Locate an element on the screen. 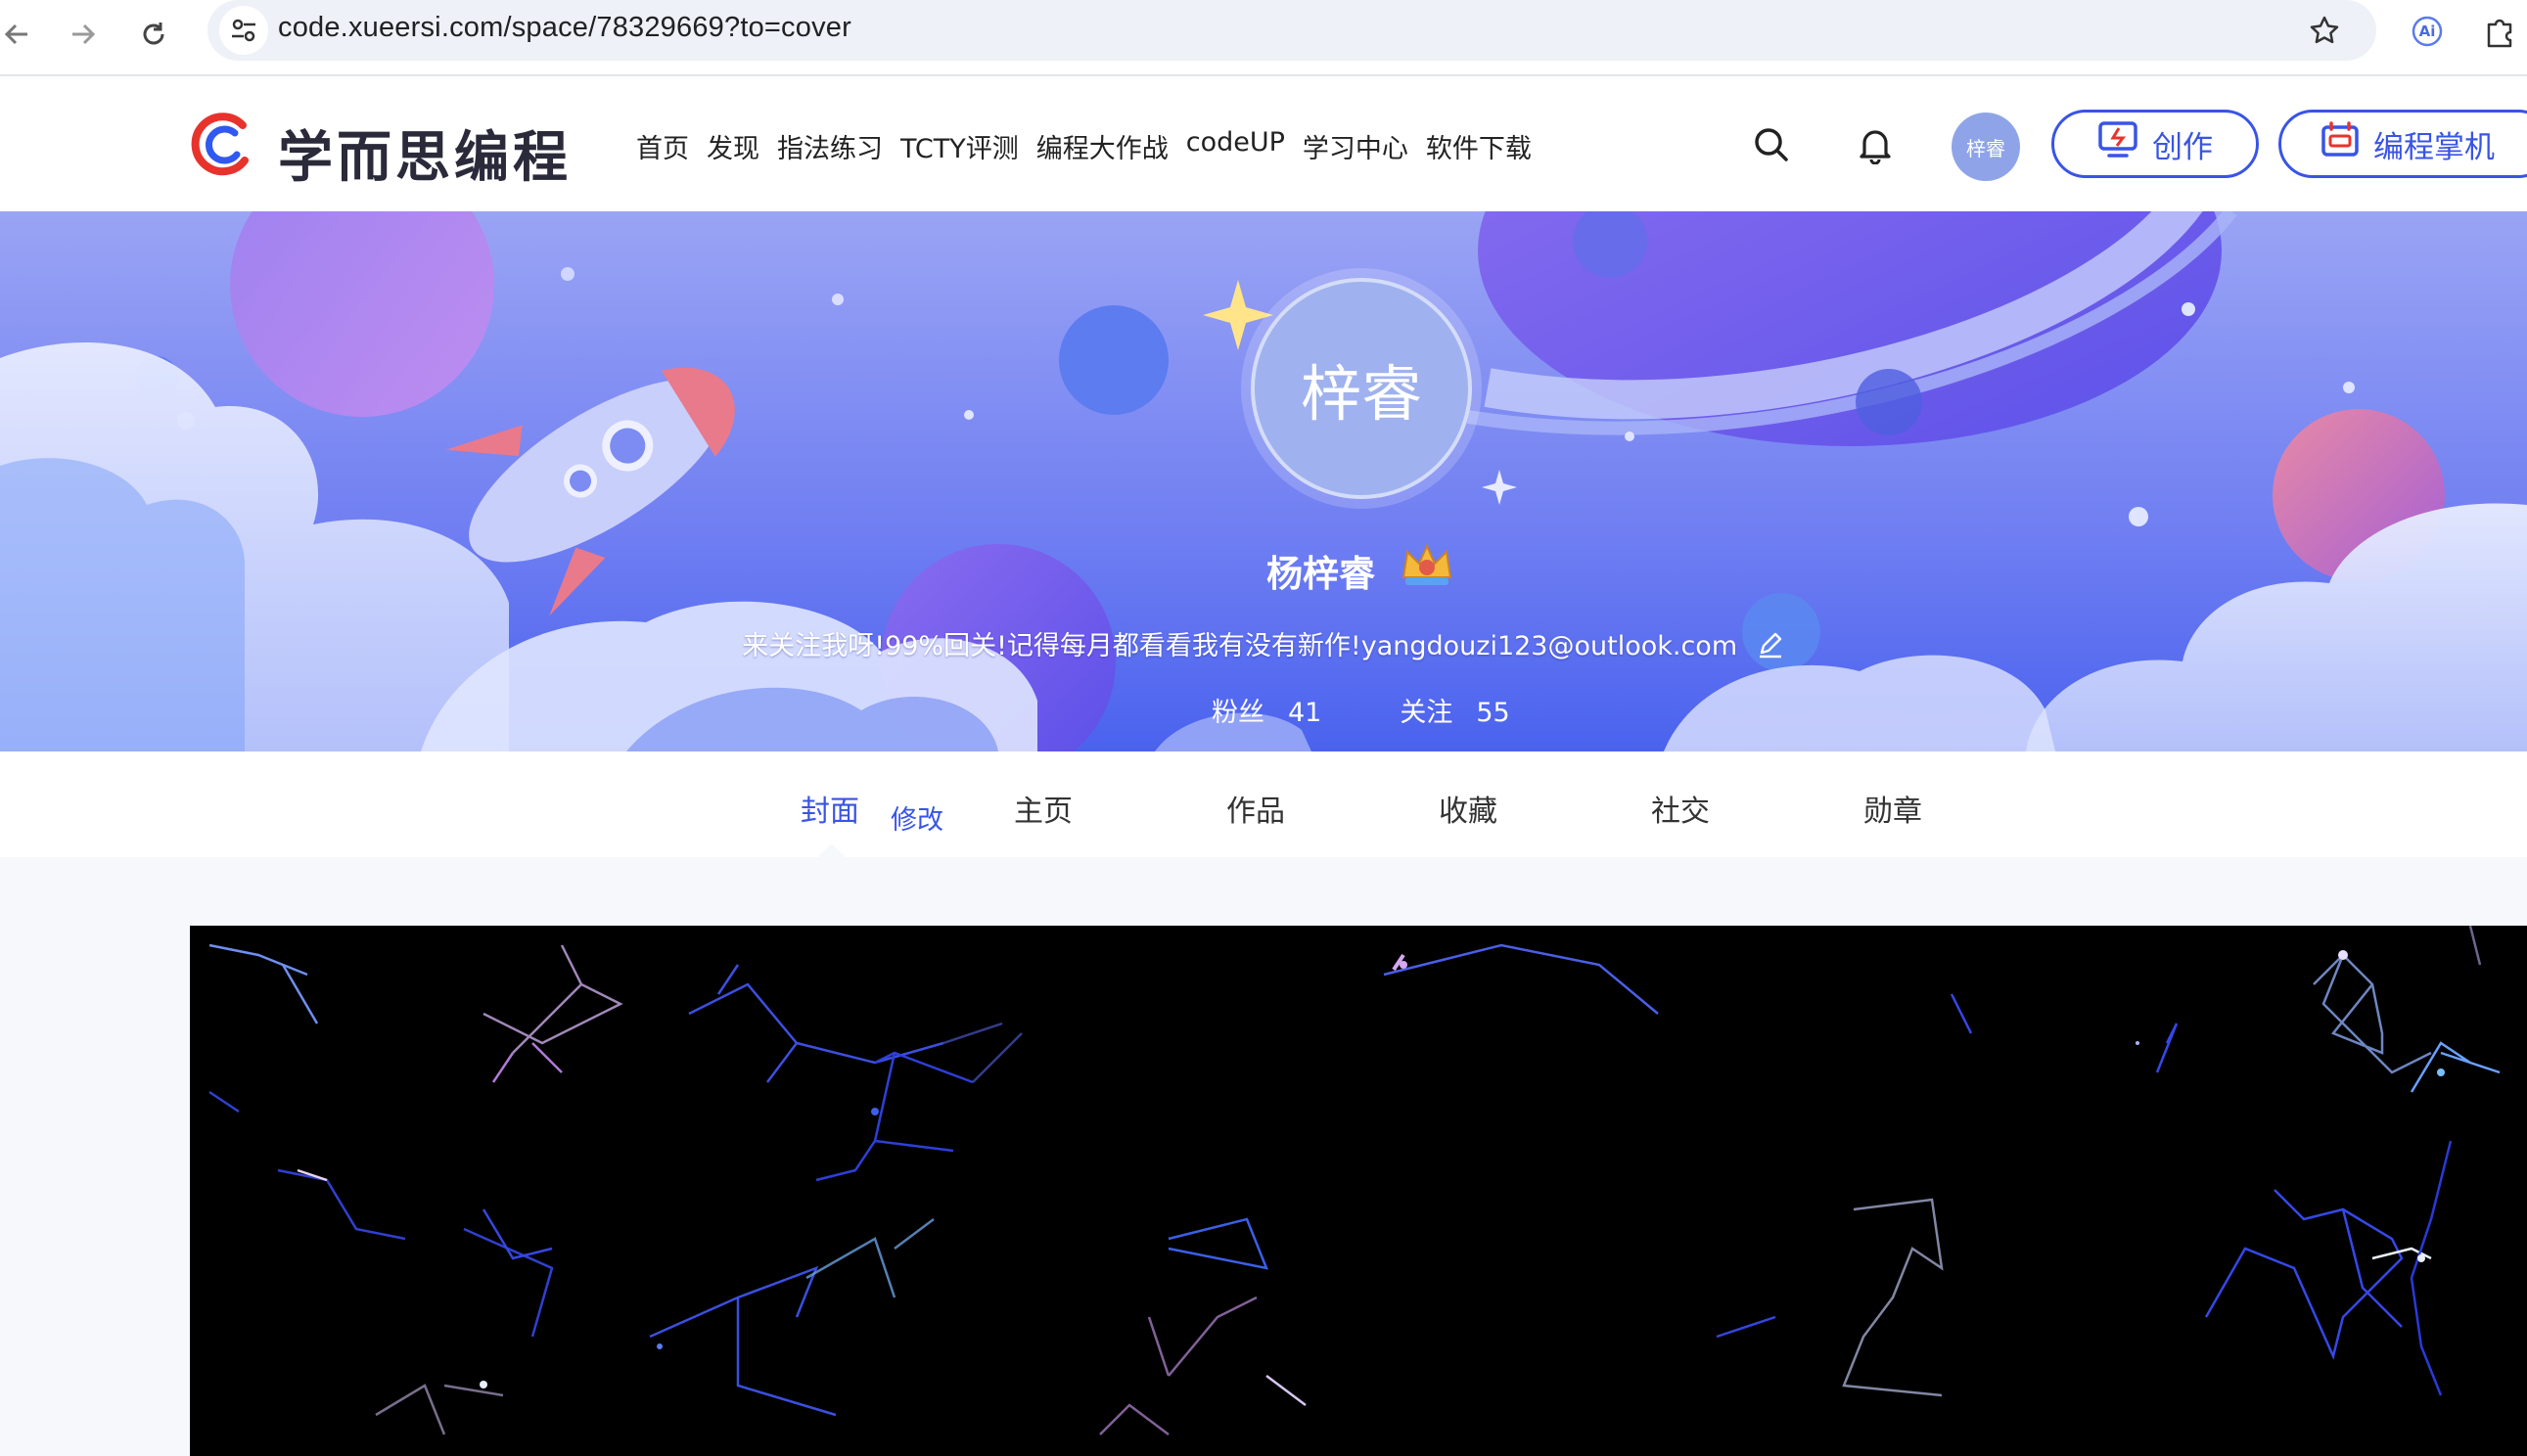 This screenshot has height=1456, width=2527. main-nav: 首页 发现 指法练习 TCTY评测 编程大作战 codeUP 学习中心 软件下载 is located at coordinates (1084, 146).